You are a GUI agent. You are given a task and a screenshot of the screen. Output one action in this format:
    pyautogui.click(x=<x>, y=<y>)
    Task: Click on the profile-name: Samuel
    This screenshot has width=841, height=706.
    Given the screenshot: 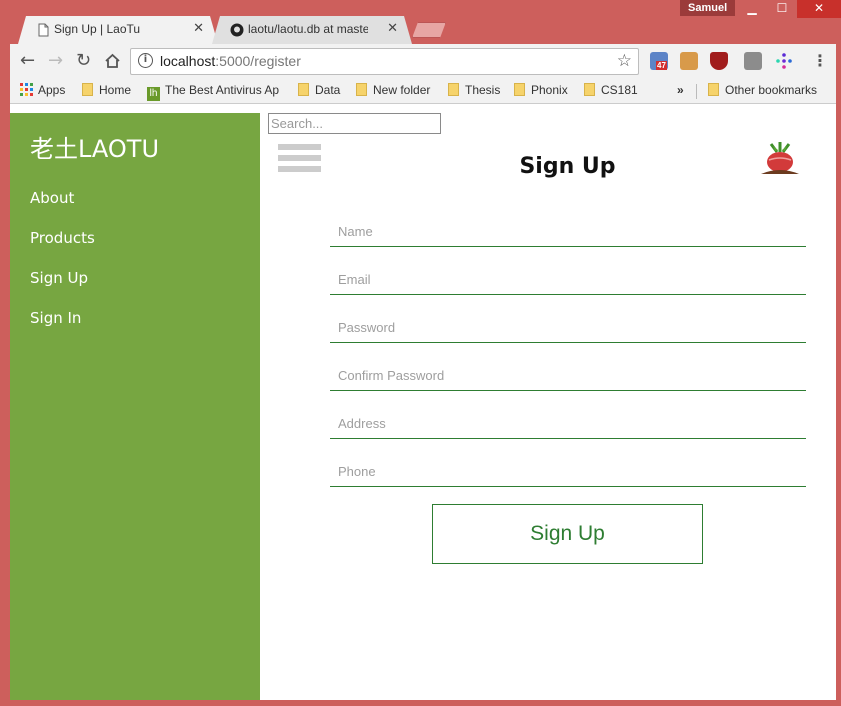 What is the action you would take?
    pyautogui.click(x=708, y=8)
    